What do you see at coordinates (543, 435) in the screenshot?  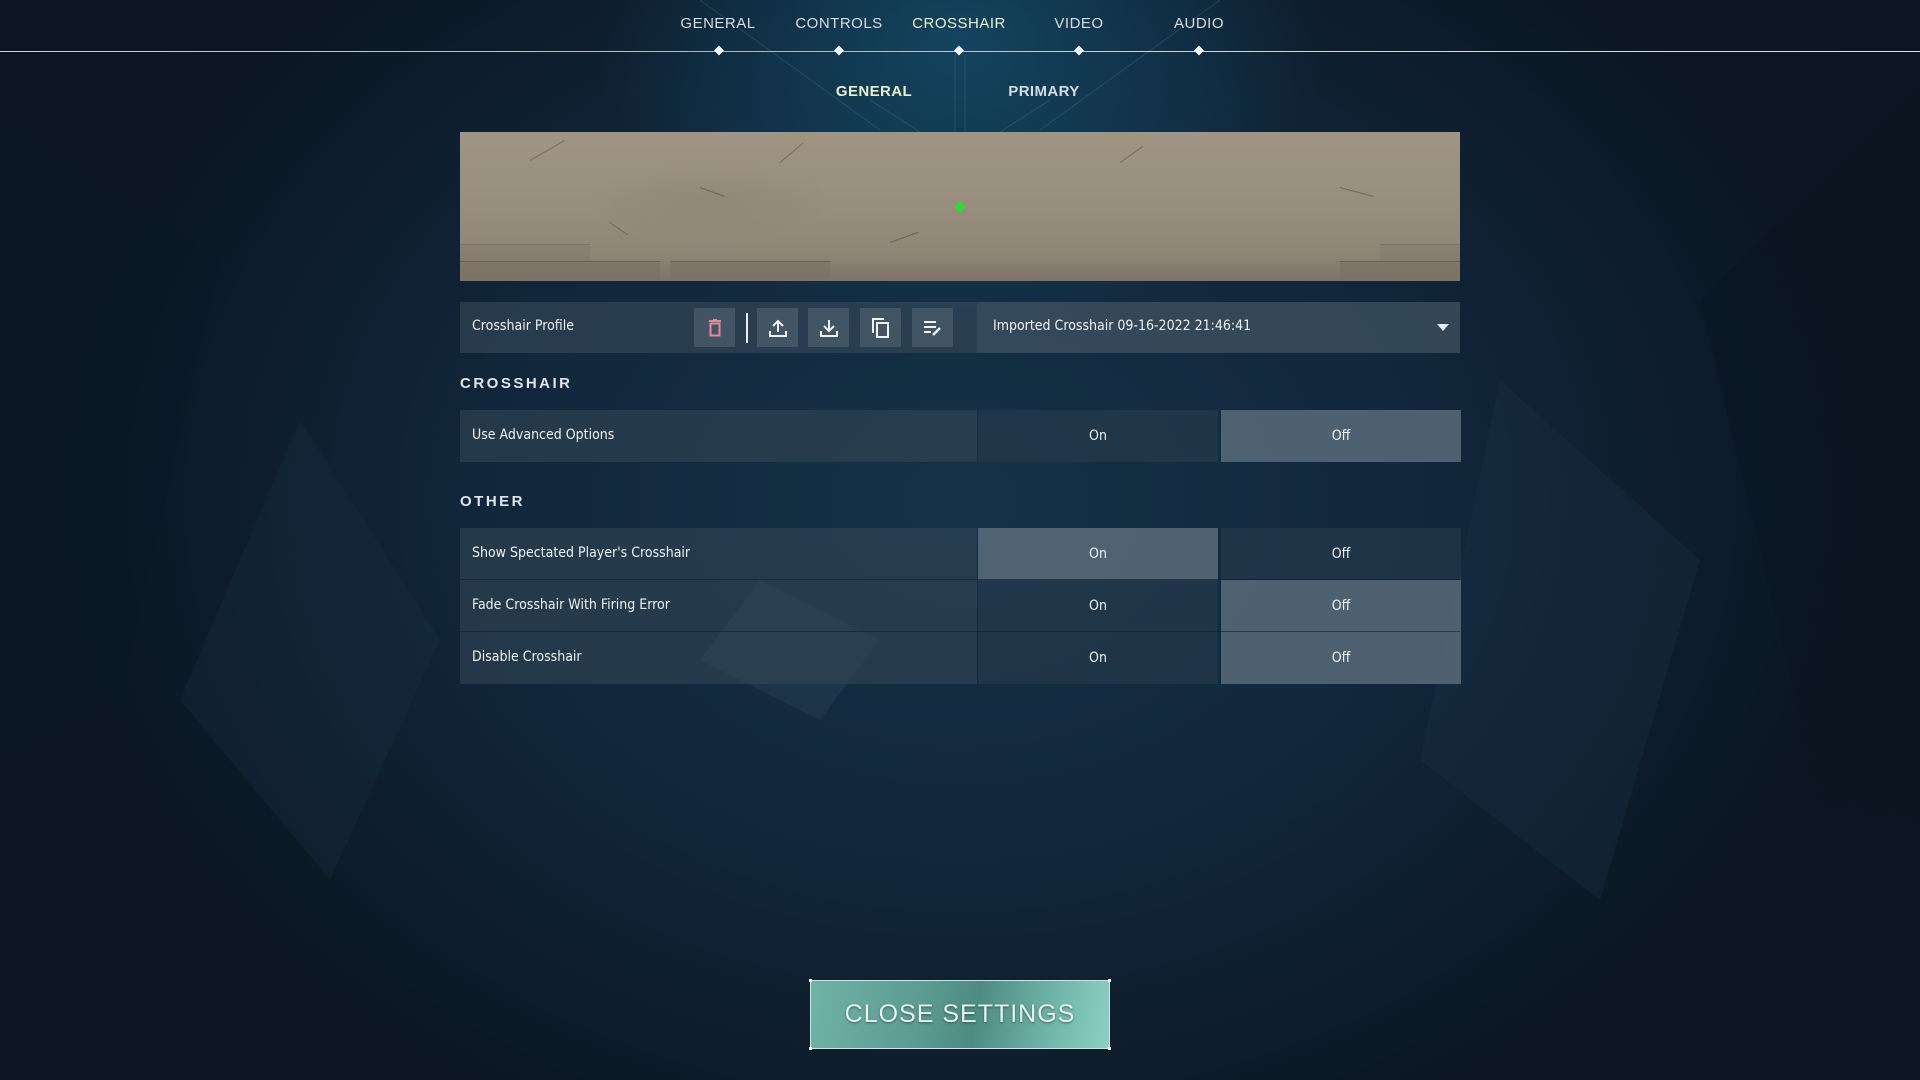 I see `setting-label: Use Advanced Options` at bounding box center [543, 435].